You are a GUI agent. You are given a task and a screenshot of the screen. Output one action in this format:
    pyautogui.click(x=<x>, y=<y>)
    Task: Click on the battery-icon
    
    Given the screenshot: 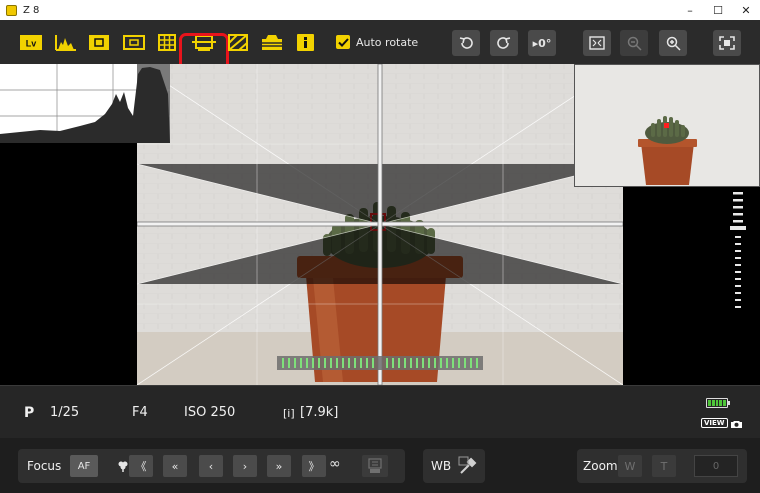 What is the action you would take?
    pyautogui.click(x=718, y=403)
    